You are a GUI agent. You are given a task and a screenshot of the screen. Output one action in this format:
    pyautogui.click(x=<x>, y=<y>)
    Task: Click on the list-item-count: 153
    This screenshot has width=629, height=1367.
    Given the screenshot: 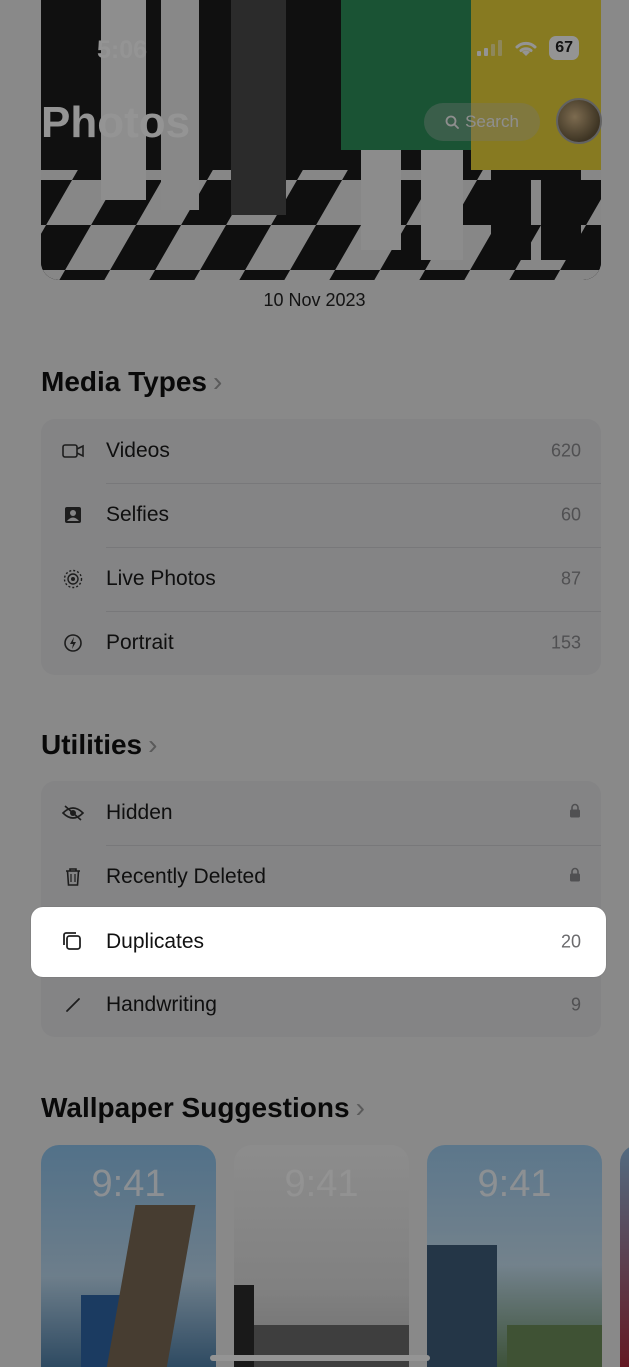 What is the action you would take?
    pyautogui.click(x=565, y=642)
    